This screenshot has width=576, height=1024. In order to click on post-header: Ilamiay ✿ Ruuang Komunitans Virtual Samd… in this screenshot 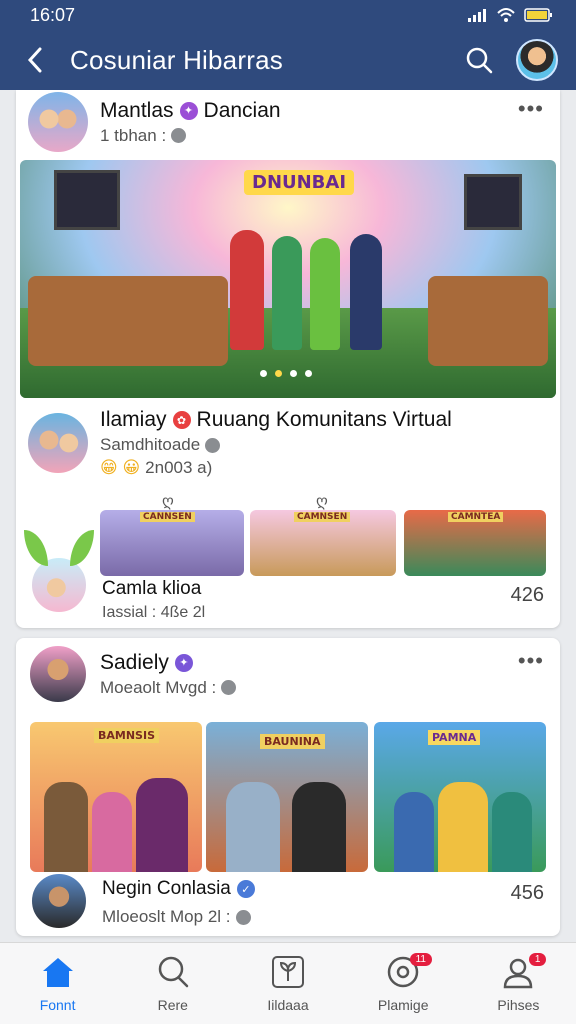, I will do `click(240, 443)`.